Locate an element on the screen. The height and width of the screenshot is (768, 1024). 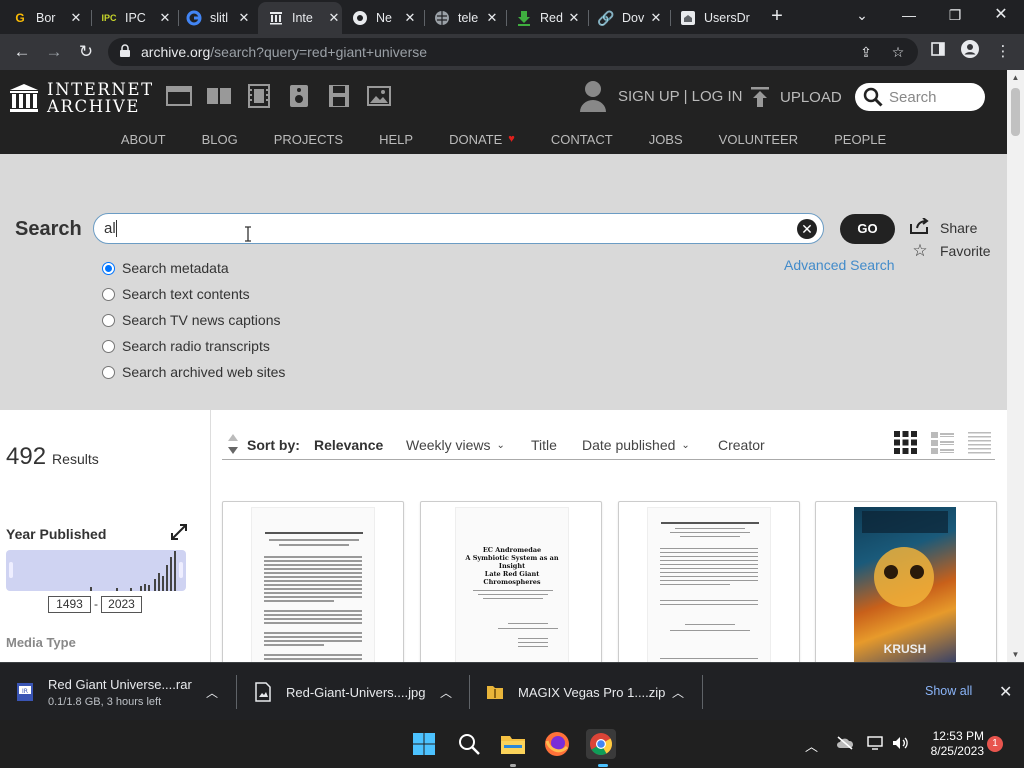
clear-search-icon: ✕ is located at coordinates (807, 229).